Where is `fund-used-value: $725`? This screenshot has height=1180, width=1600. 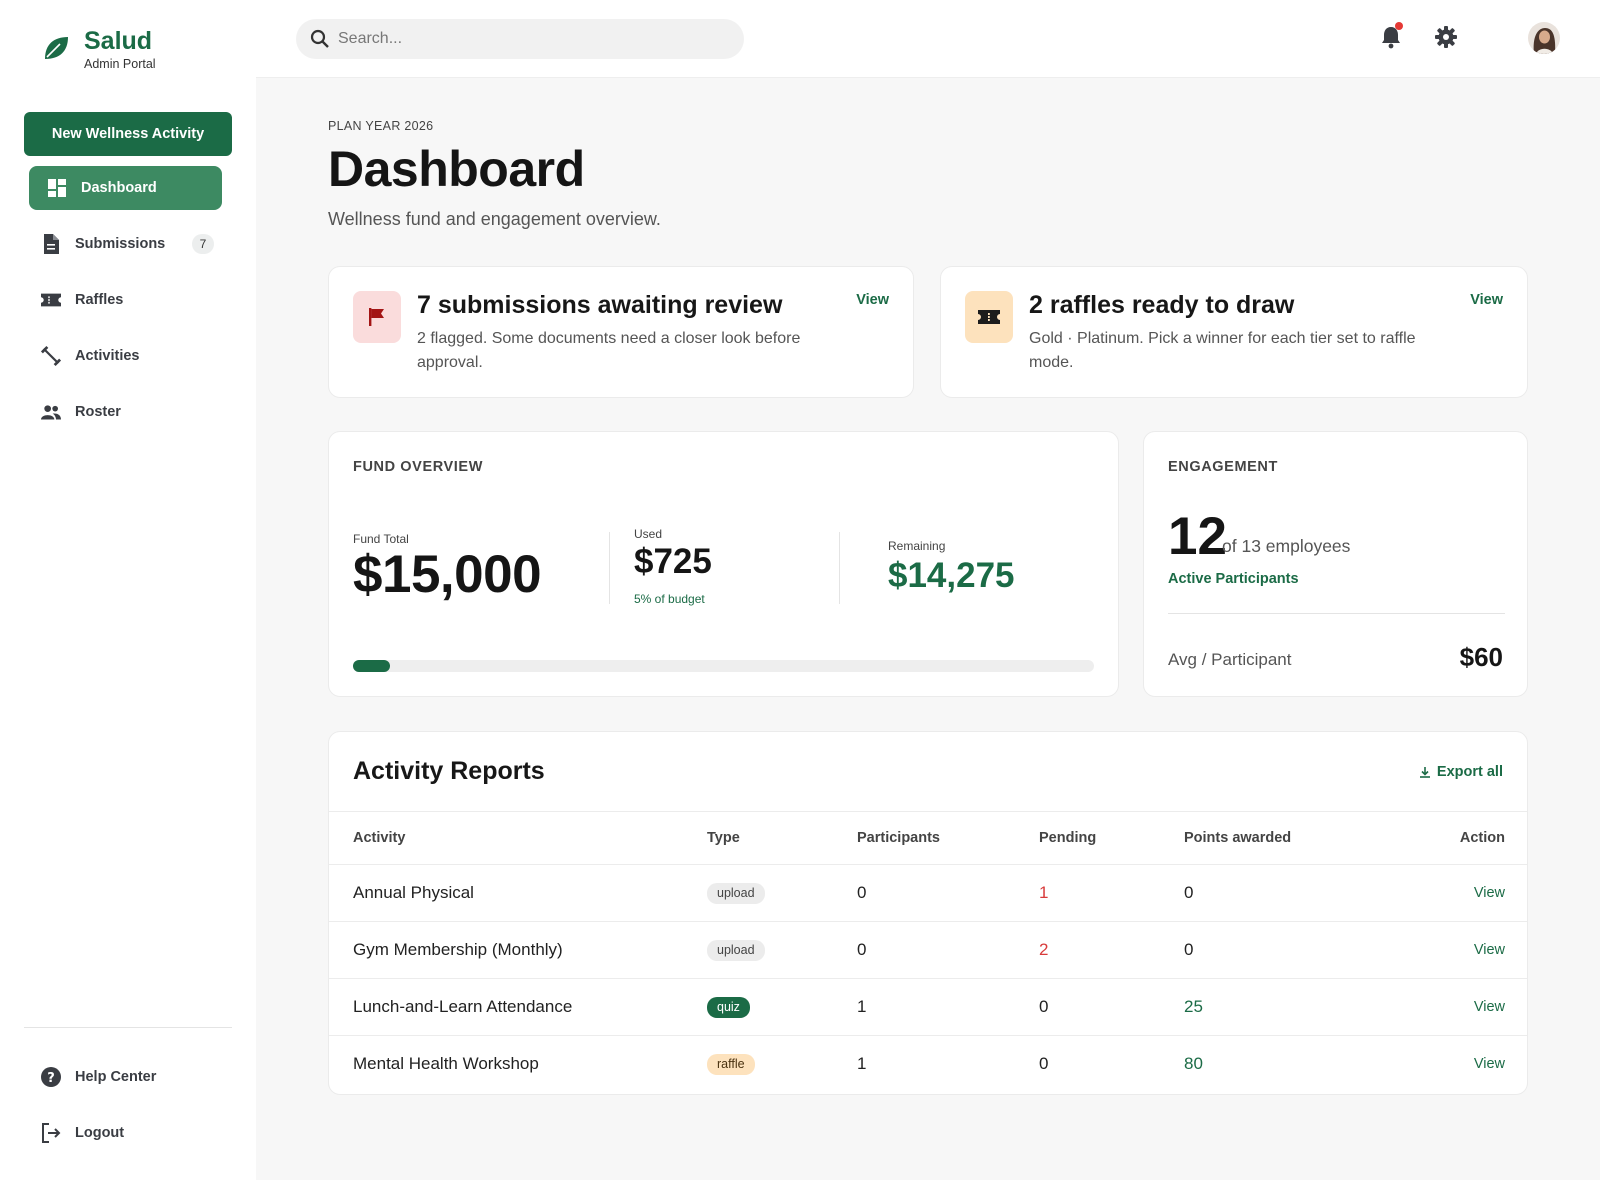 fund-used-value: $725 is located at coordinates (673, 561).